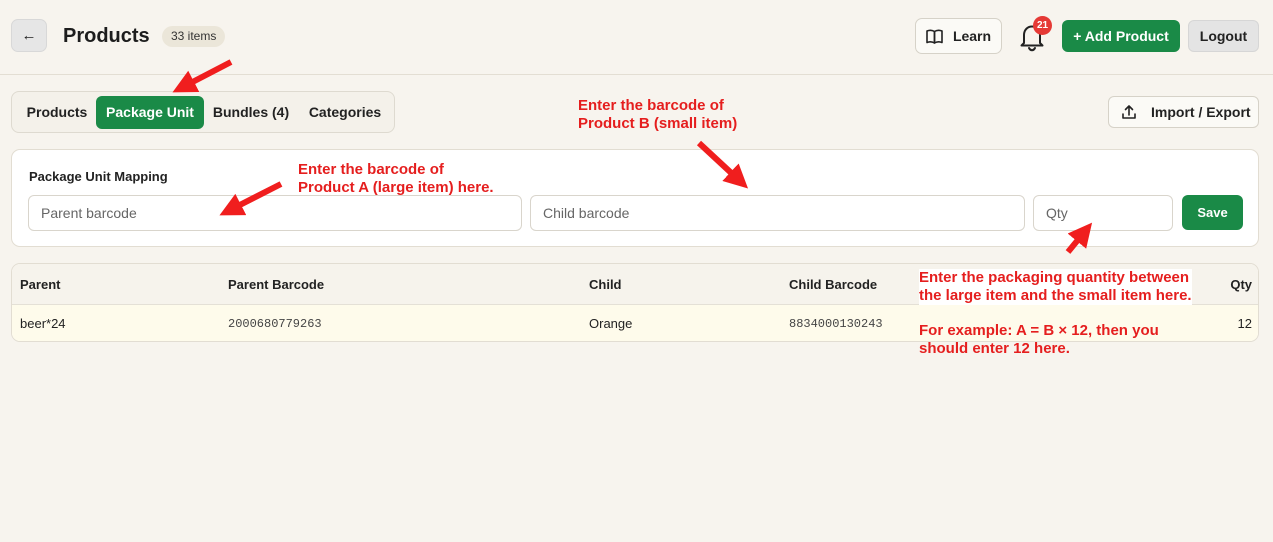 This screenshot has height=542, width=1273. Describe the element at coordinates (836, 324) in the screenshot. I see `cell-child-barcode: 8834000130243` at that location.